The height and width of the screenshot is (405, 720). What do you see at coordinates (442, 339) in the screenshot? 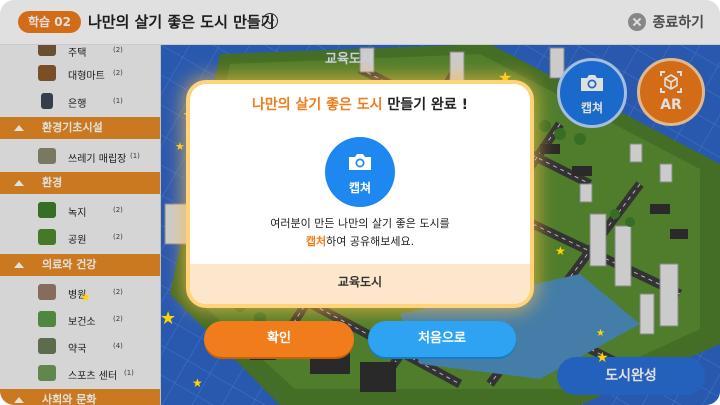
I see `restart-button: 처음으로` at bounding box center [442, 339].